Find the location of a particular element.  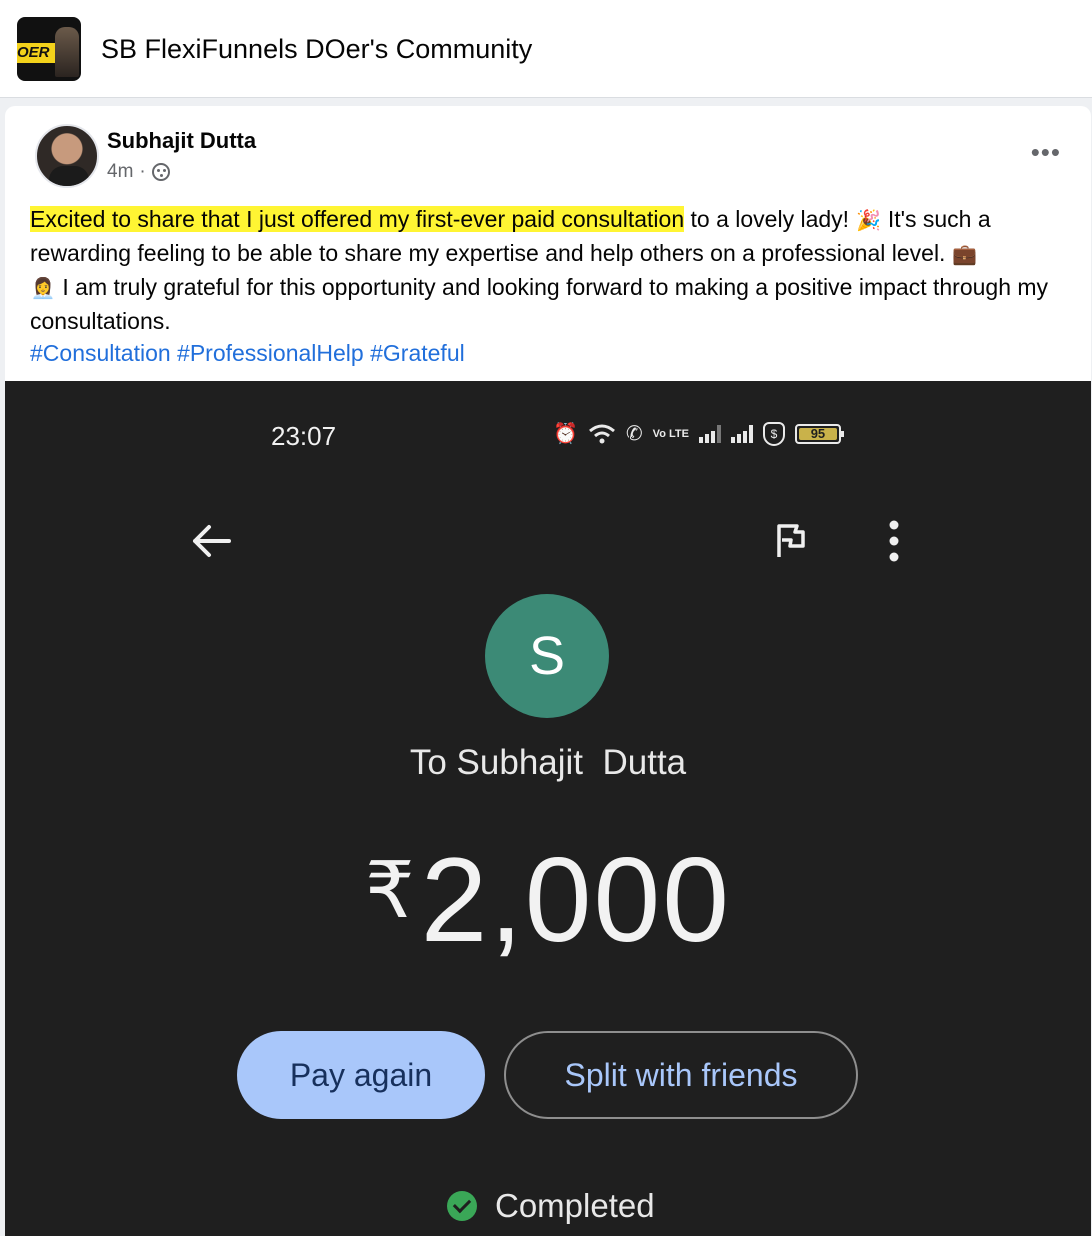

author-name: Subhajit Dutta is located at coordinates (181, 141).